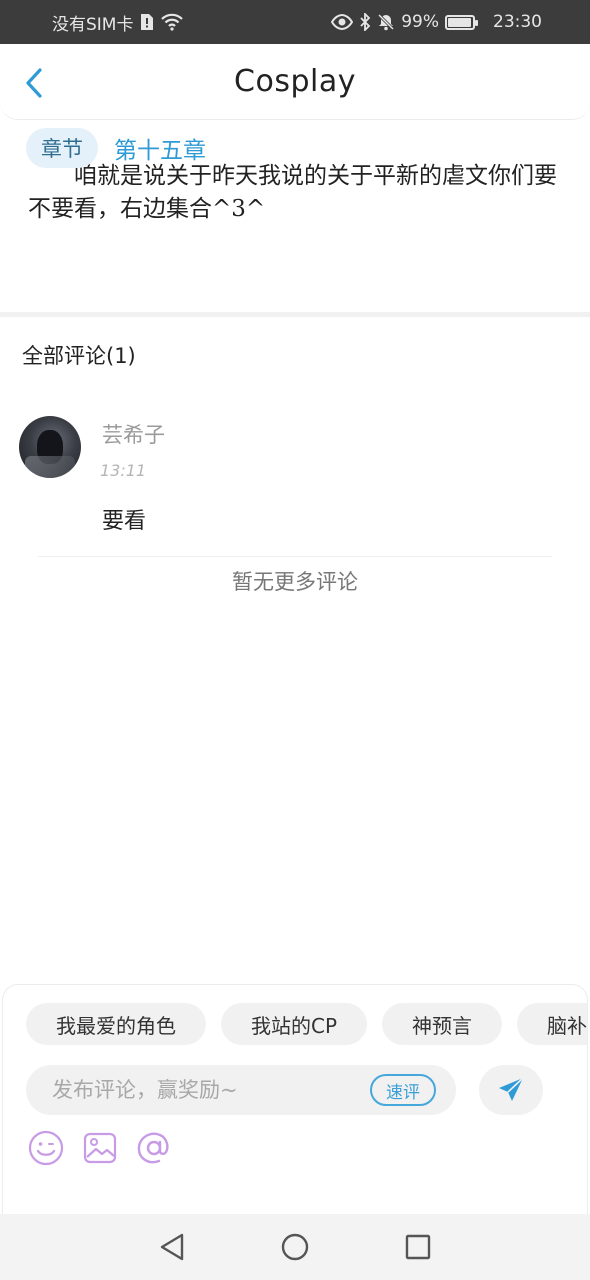 The height and width of the screenshot is (1280, 590). What do you see at coordinates (403, 1090) in the screenshot?
I see `quick-comment-button: 速评` at bounding box center [403, 1090].